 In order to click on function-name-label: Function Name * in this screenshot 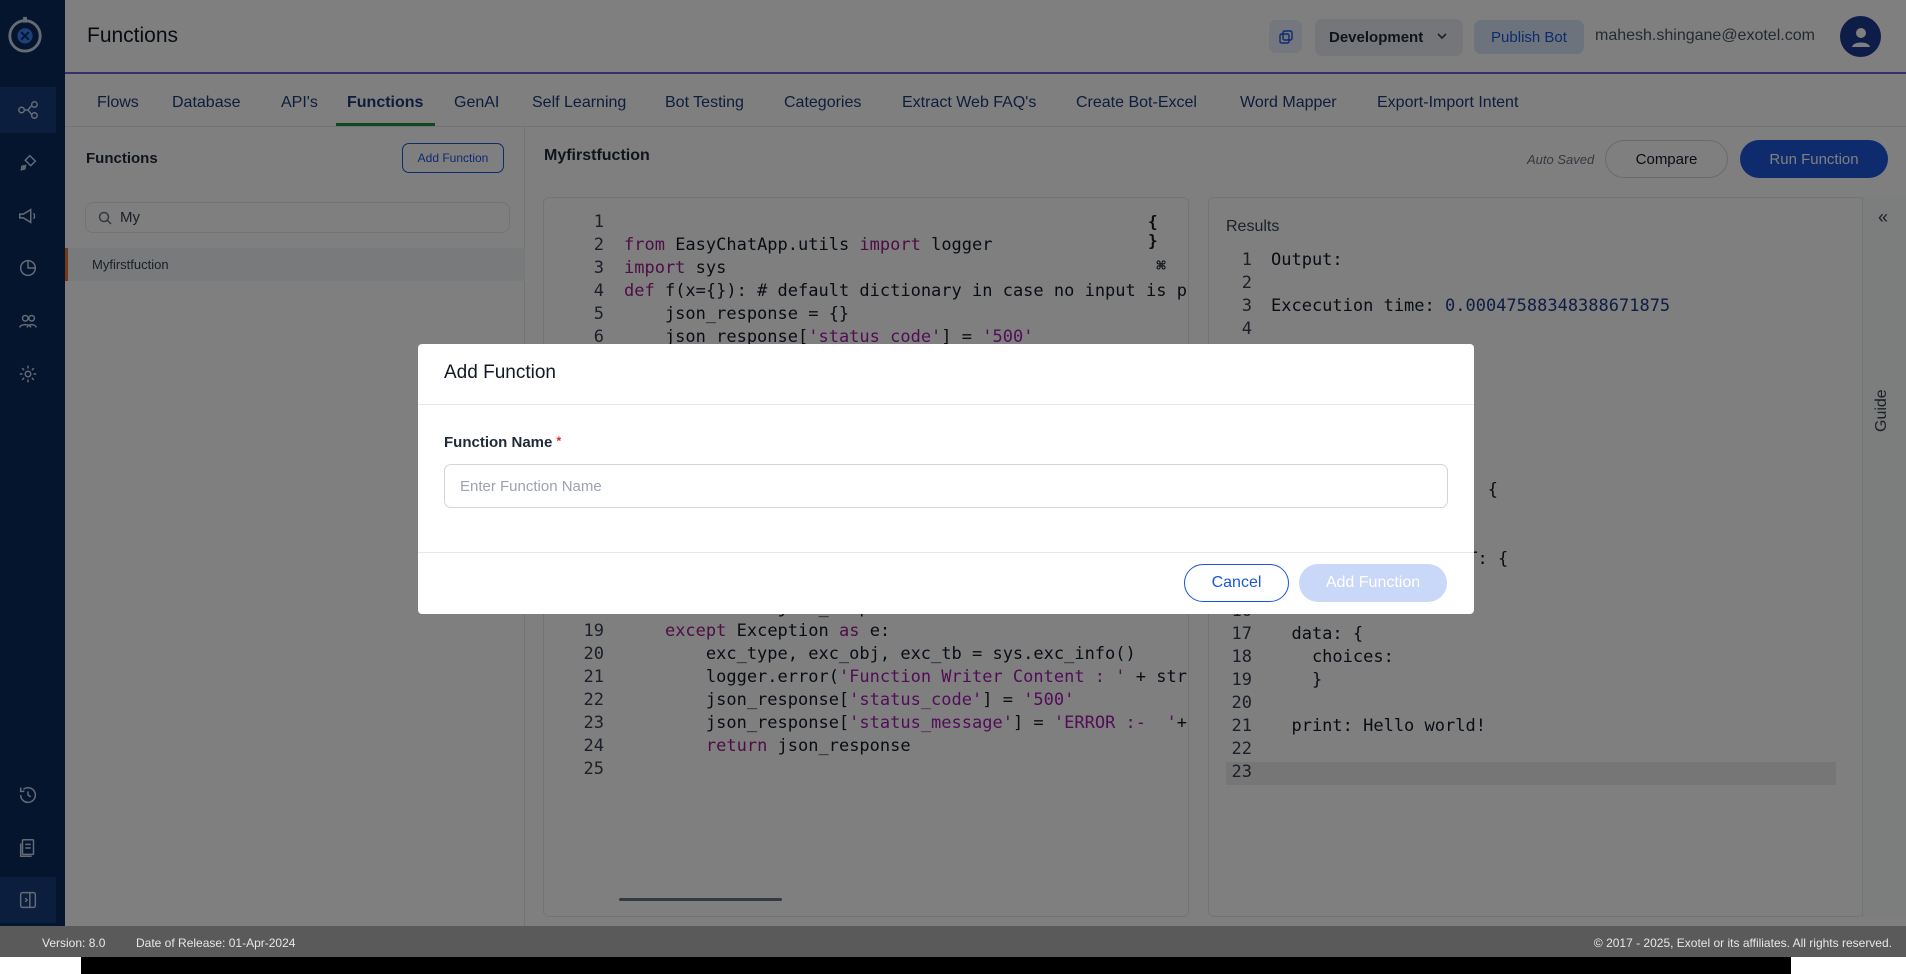, I will do `click(502, 442)`.